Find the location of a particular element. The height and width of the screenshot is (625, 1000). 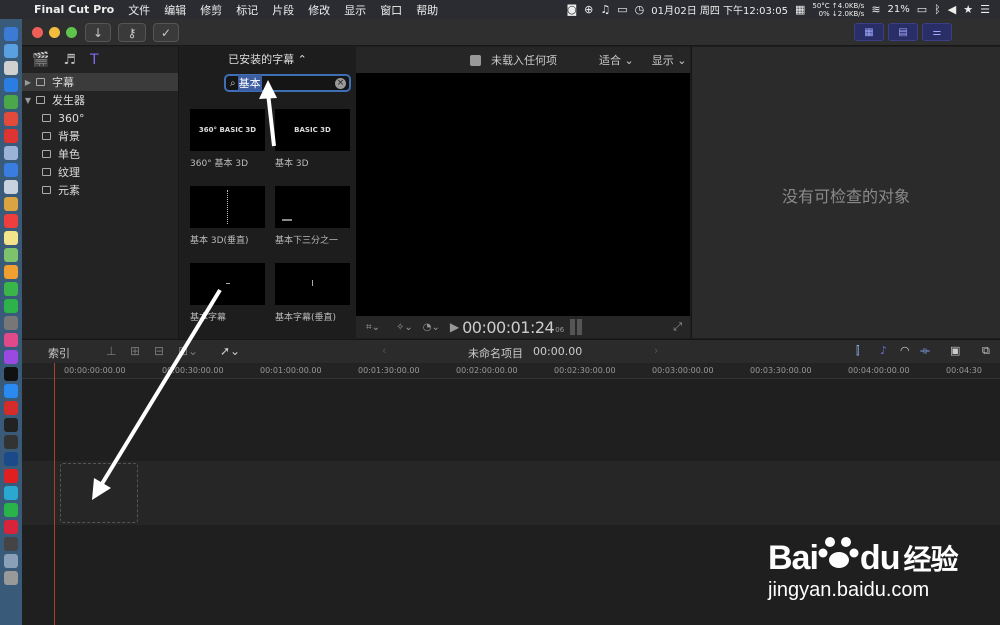

watermark-url: jingyan.baidu.com is located at coordinates (849, 590).